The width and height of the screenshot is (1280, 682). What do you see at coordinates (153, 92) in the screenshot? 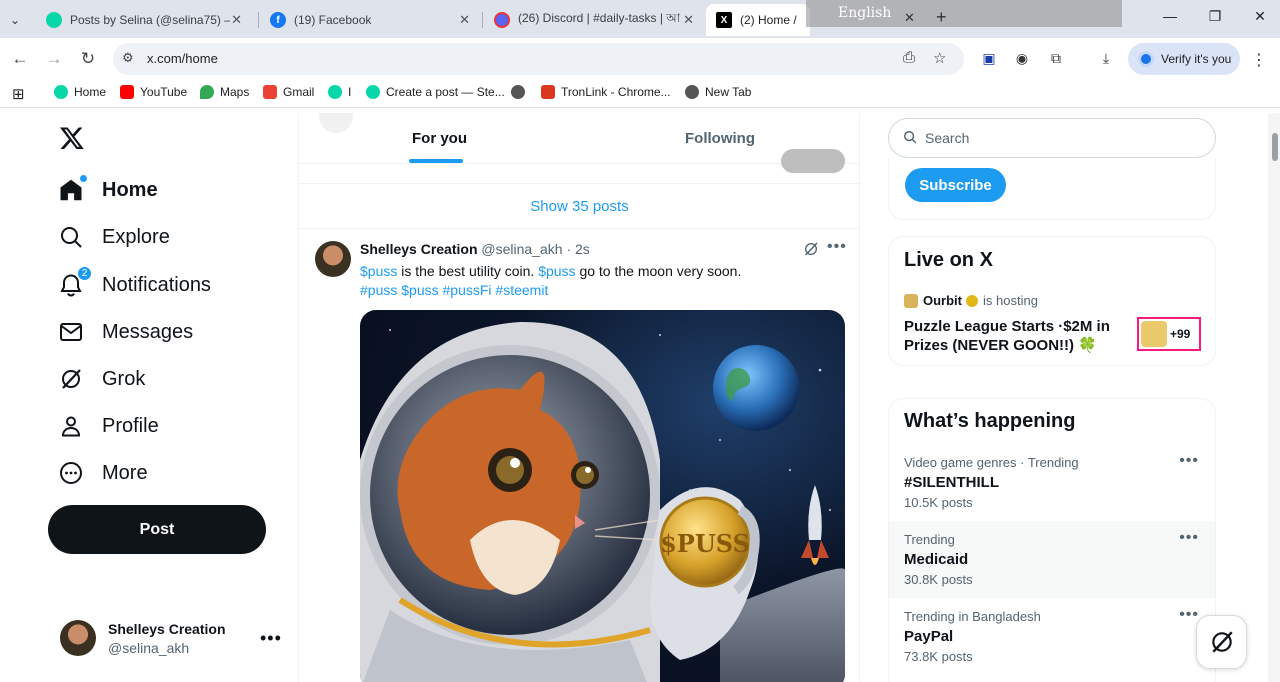
I see `bookmark-youtube: YouTube` at bounding box center [153, 92].